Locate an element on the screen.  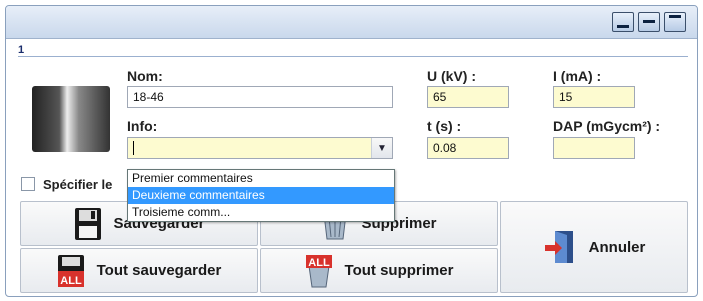
panel-number: 1 is located at coordinates (21, 50).